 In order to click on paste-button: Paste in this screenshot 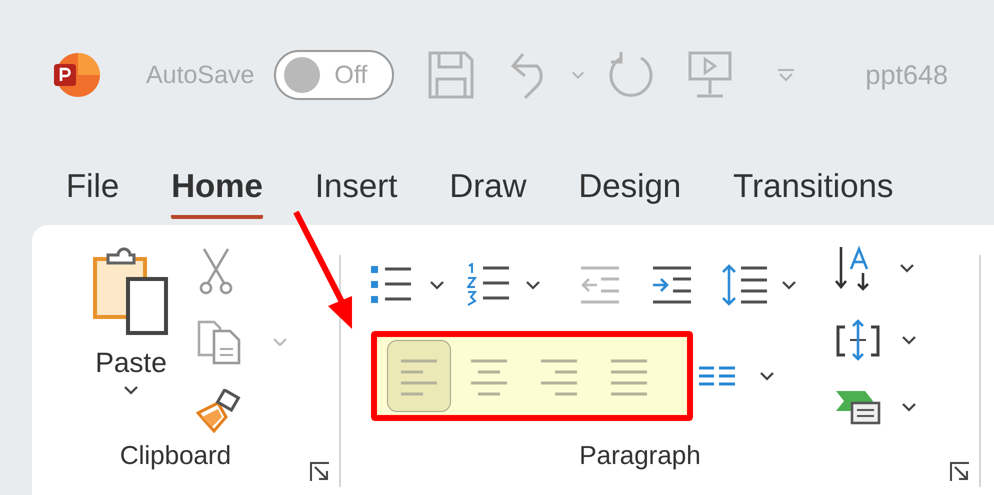, I will do `click(131, 320)`.